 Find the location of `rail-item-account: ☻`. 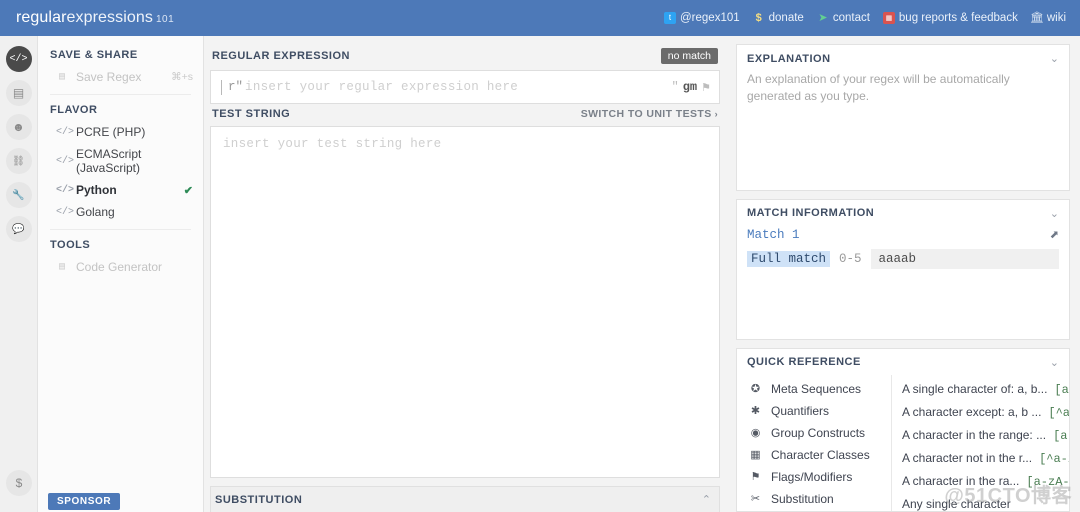

rail-item-account: ☻ is located at coordinates (18, 127).